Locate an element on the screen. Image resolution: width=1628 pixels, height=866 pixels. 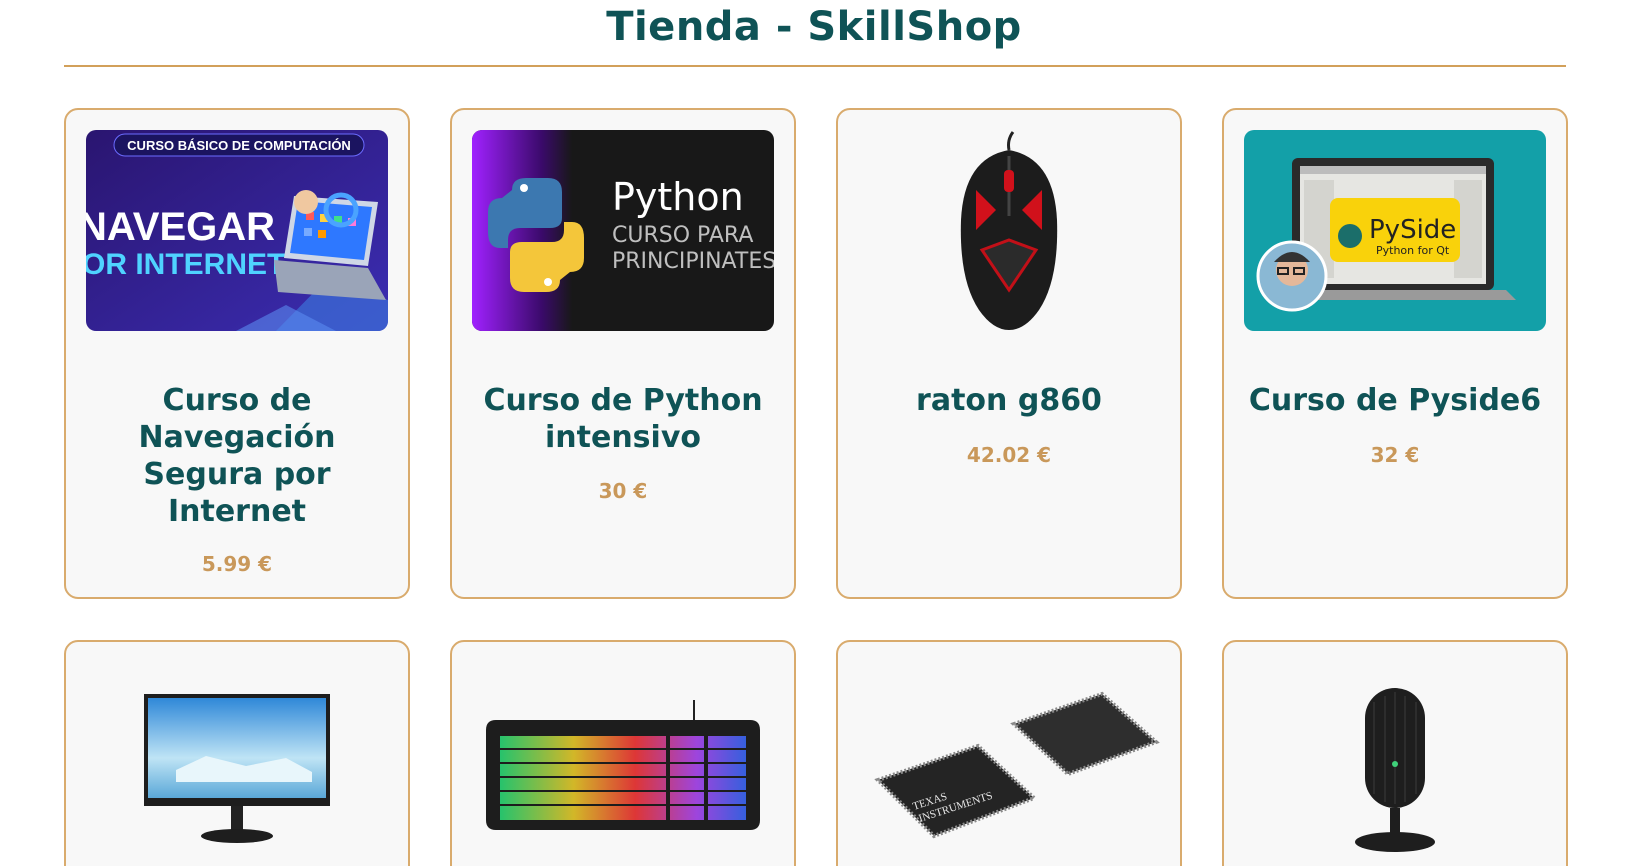
python-image-title: Python is located at coordinates (678, 197).